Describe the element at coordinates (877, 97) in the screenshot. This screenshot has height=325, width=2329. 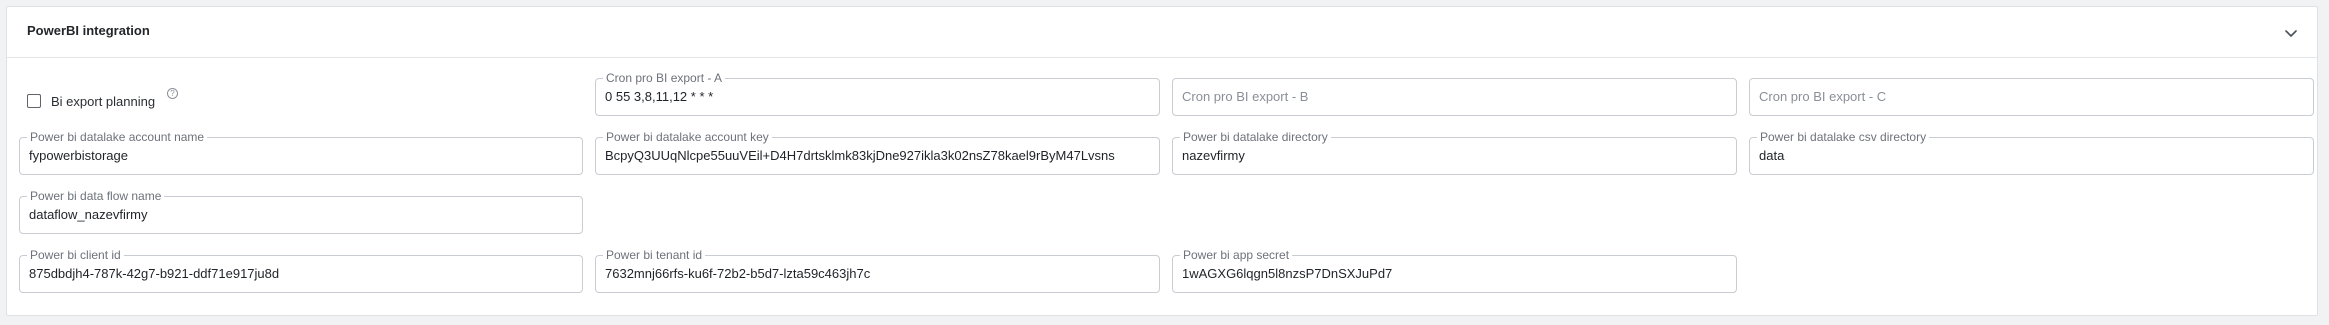
I see `cron-export-a-input` at that location.